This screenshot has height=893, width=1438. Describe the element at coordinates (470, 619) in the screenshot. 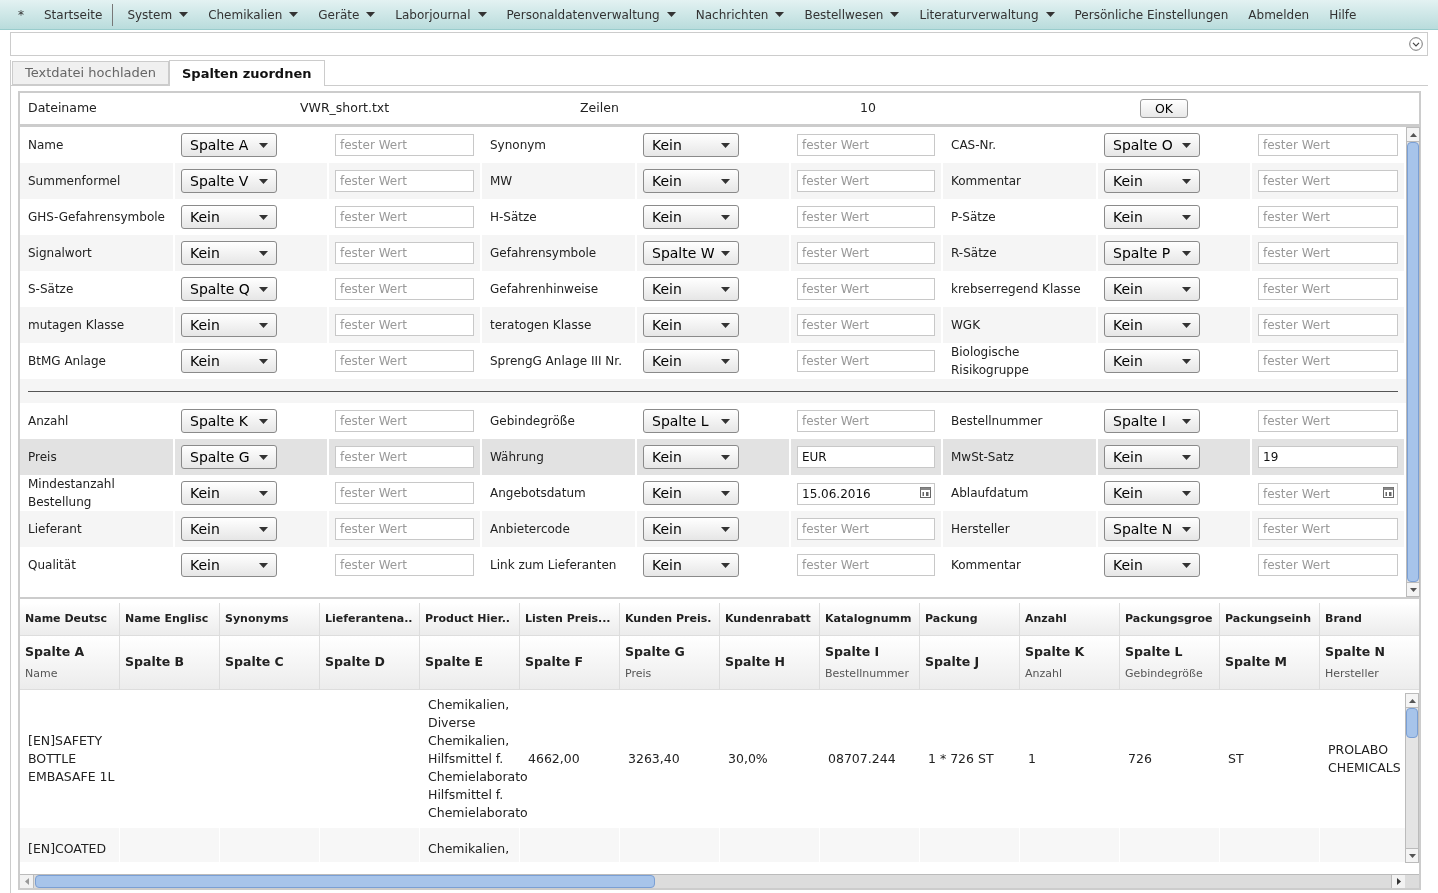

I see `column-header: Product Hier..` at that location.